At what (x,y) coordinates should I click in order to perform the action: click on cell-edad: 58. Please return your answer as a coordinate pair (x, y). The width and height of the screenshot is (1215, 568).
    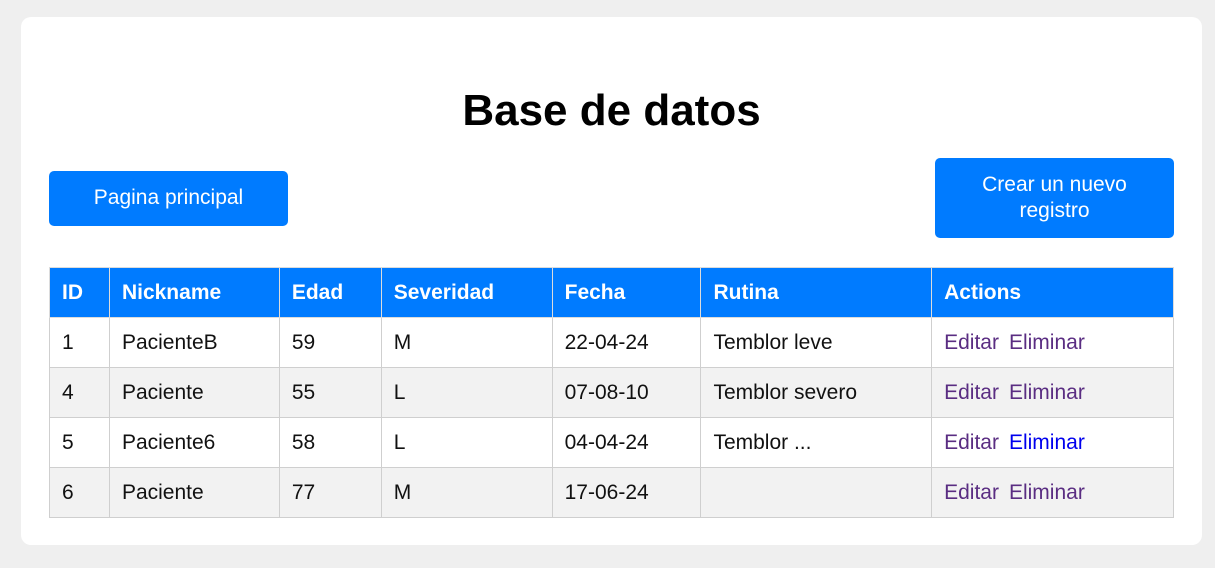
    Looking at the image, I should click on (330, 442).